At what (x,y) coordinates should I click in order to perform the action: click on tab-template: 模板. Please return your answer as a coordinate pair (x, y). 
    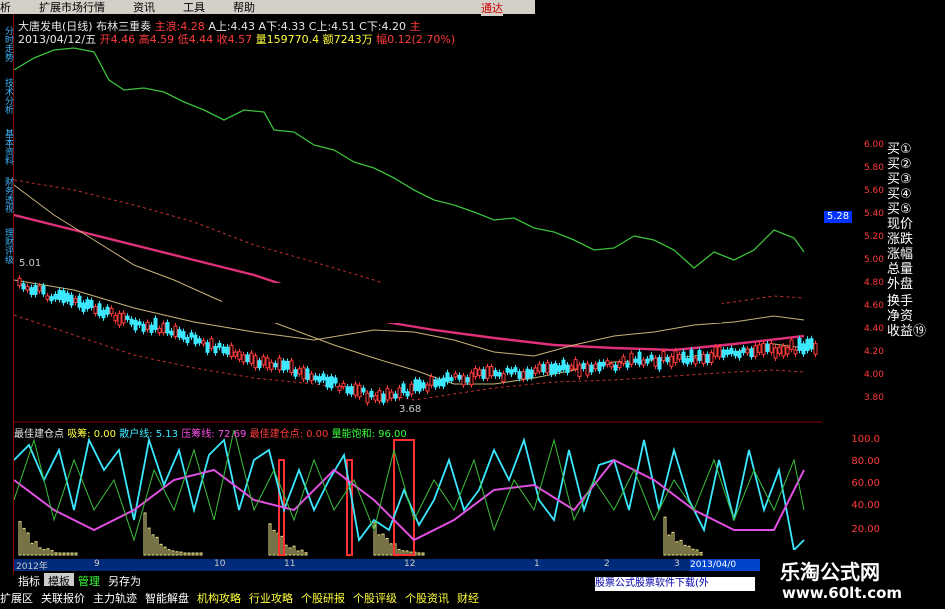
    Looking at the image, I should click on (59, 580).